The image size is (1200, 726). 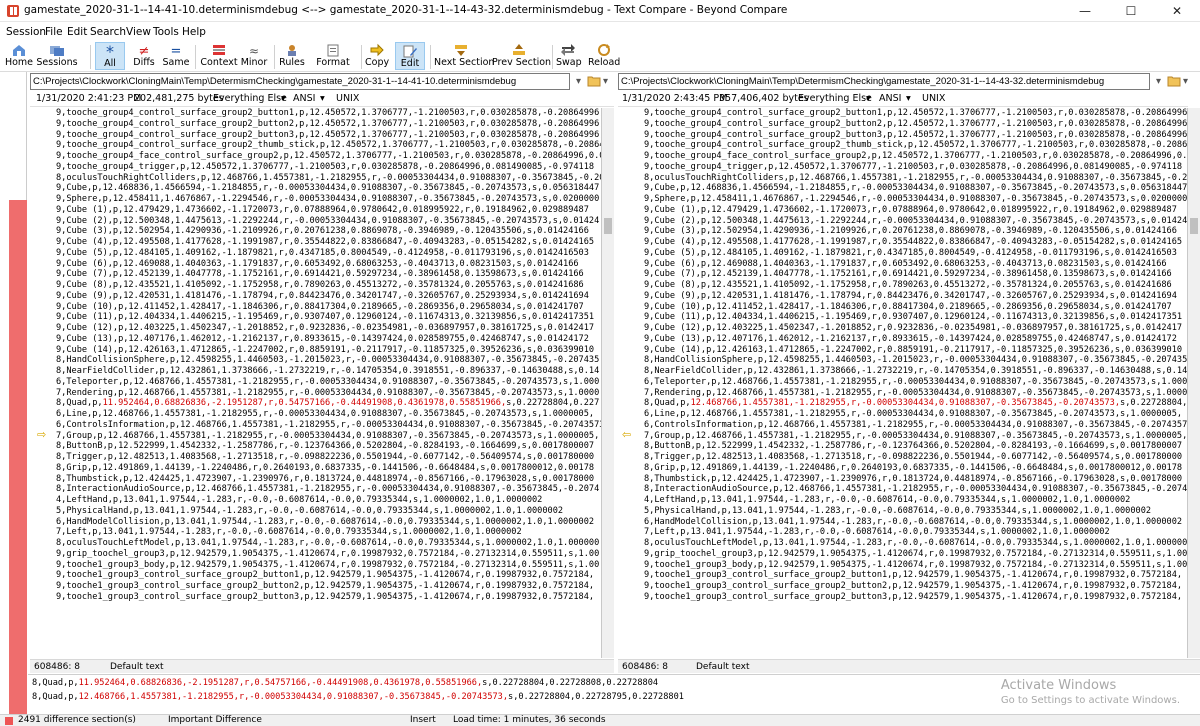 What do you see at coordinates (835, 99) in the screenshot?
I see `right-format-select: Everything Else` at bounding box center [835, 99].